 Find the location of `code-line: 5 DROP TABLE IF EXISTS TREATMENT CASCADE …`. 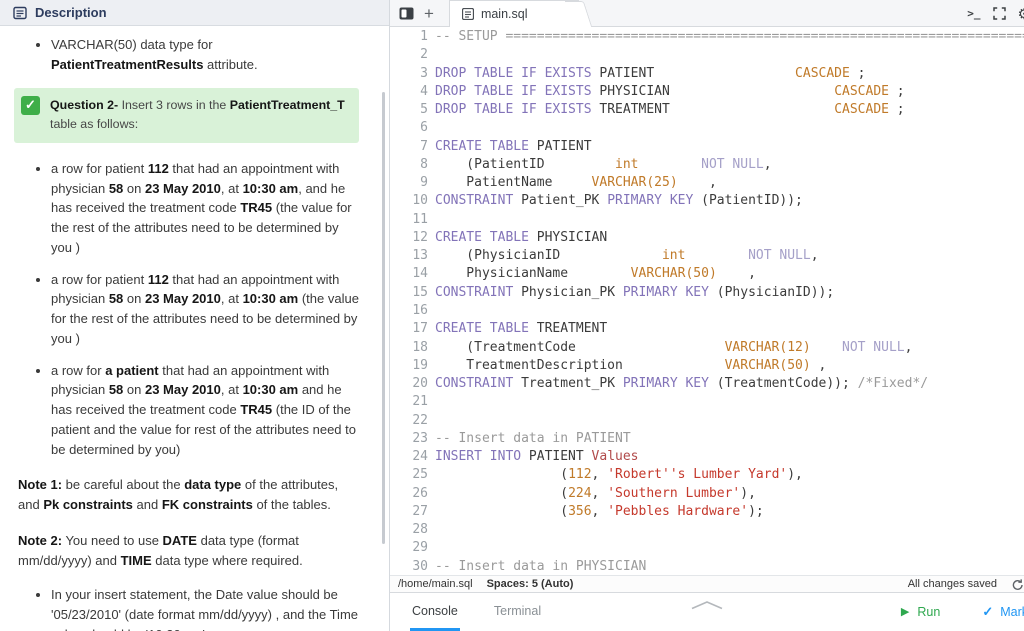

code-line: 5 DROP TABLE IF EXISTS TREATMENT CASCADE … is located at coordinates (707, 110).